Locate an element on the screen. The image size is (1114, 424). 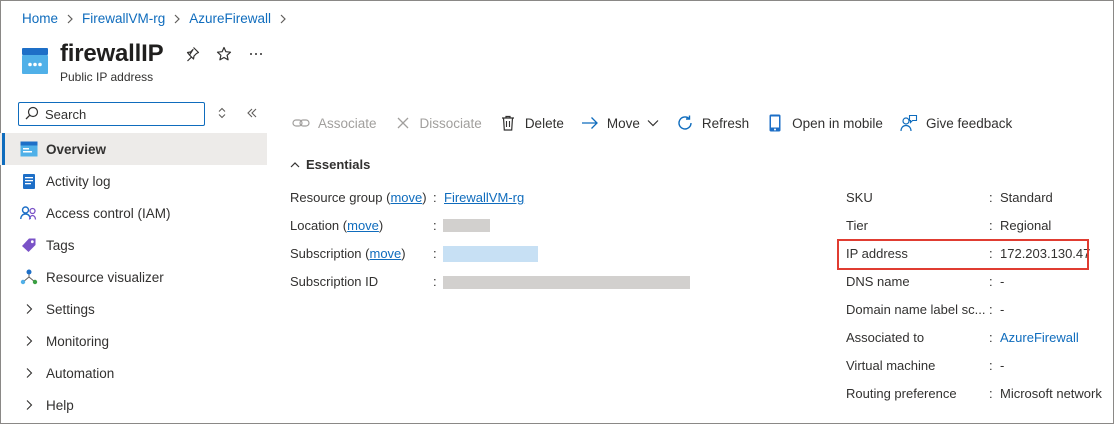
iam-icon is located at coordinates (29, 213).